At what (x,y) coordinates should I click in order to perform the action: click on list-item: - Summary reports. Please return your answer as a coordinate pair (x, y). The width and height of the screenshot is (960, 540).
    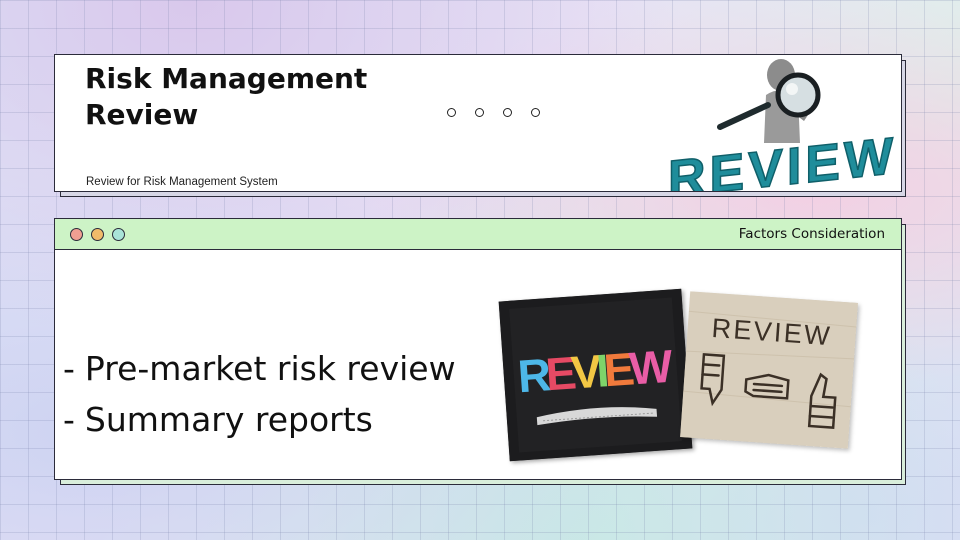
    Looking at the image, I should click on (218, 419).